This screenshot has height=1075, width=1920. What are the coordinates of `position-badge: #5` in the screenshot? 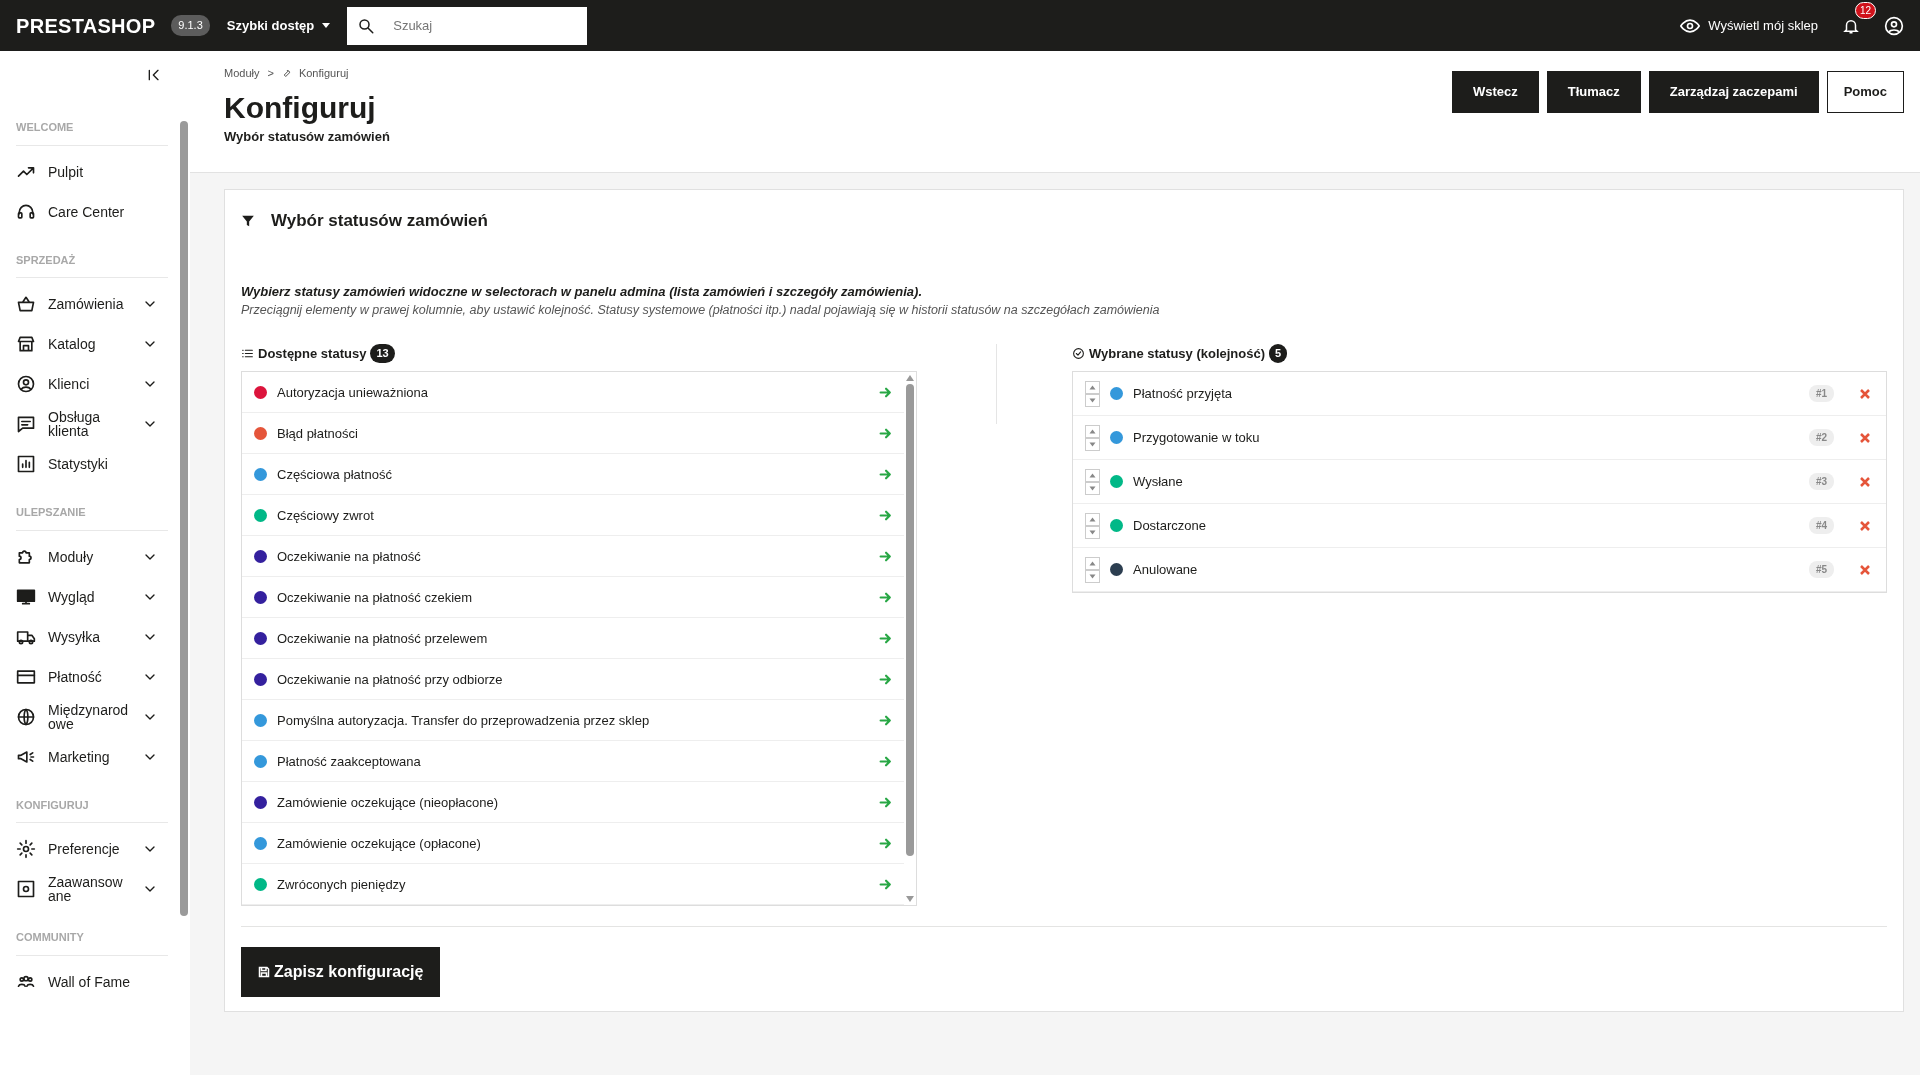 It's located at (1821, 570).